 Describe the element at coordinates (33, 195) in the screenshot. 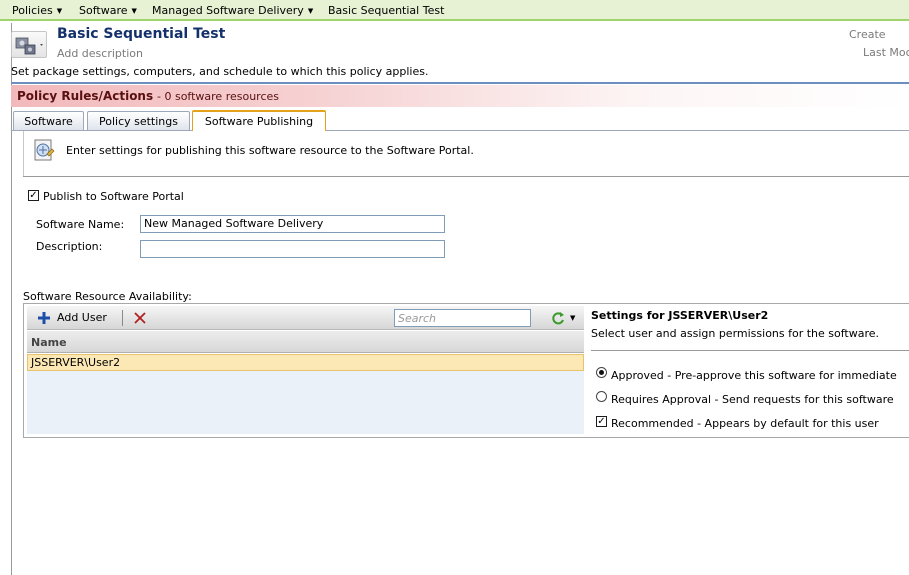

I see `publish-checkbox: ✓` at that location.